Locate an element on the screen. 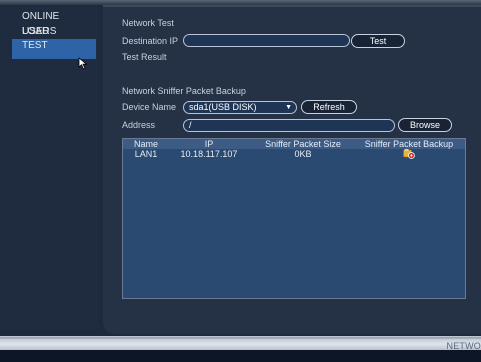  sidebar-item-label: TEST is located at coordinates (35, 45).